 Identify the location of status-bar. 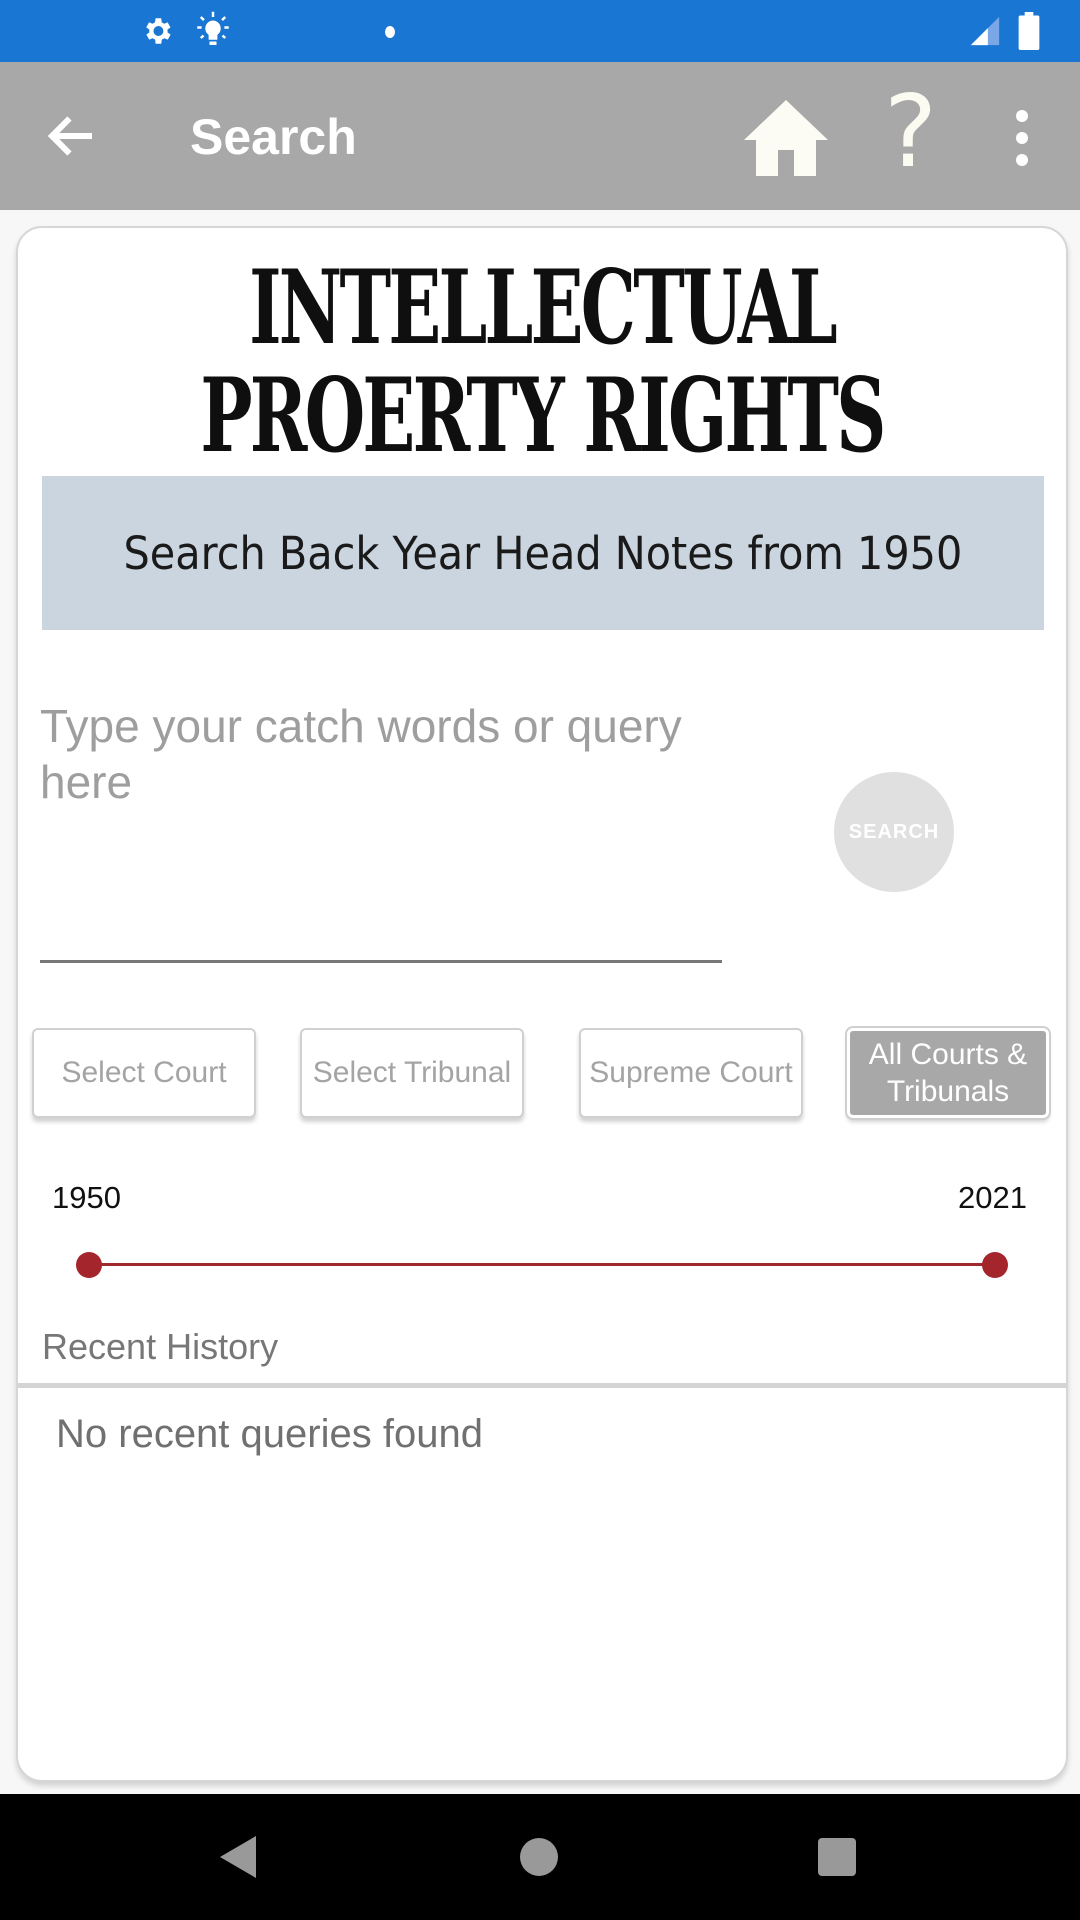
(540, 31).